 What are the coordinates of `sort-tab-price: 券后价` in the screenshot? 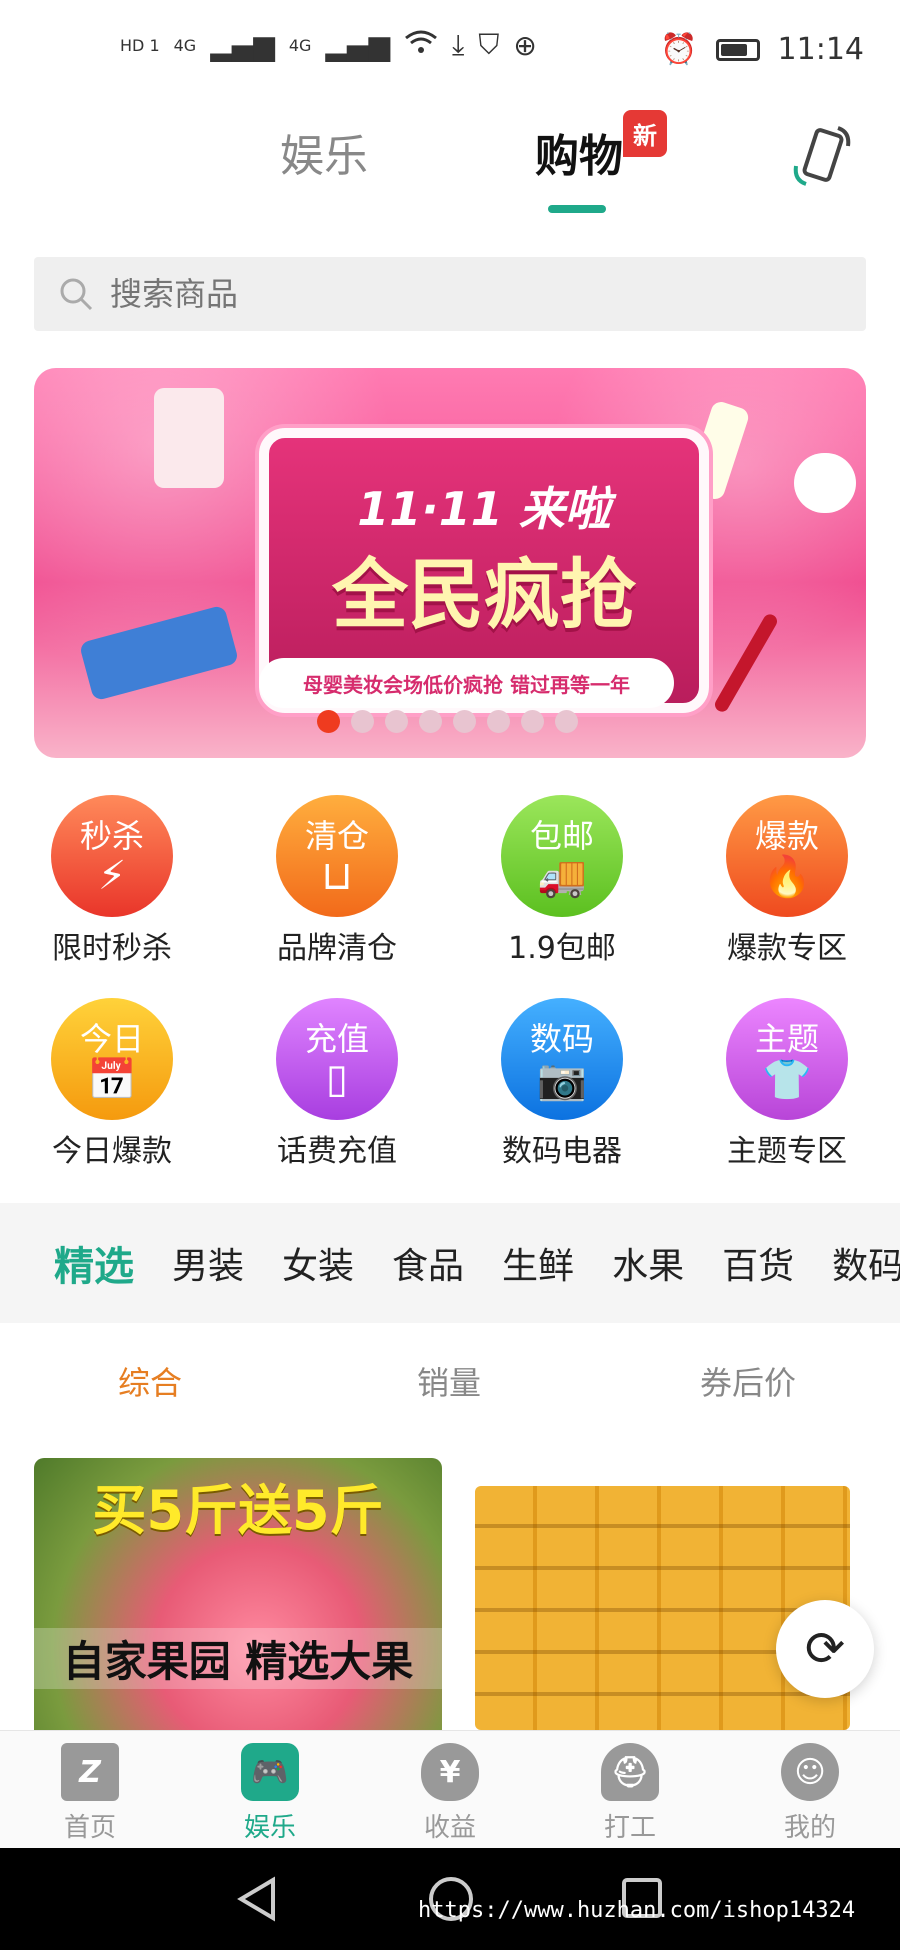 It's located at (748, 1381).